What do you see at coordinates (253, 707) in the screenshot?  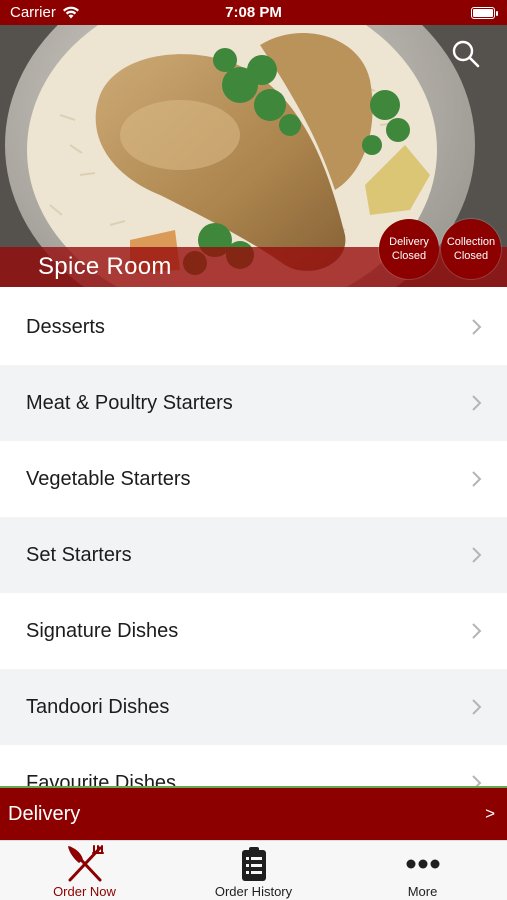 I see `menu-category-tandoori-dishes: Tandoori Dishes` at bounding box center [253, 707].